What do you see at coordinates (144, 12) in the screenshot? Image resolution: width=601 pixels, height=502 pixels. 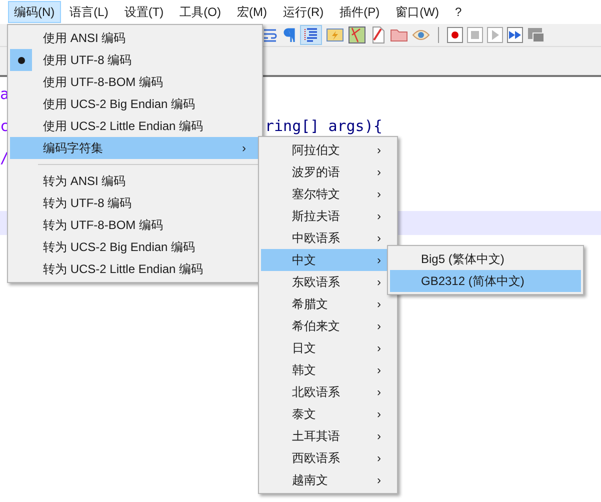 I see `menu-bar-item: 设置(T)` at bounding box center [144, 12].